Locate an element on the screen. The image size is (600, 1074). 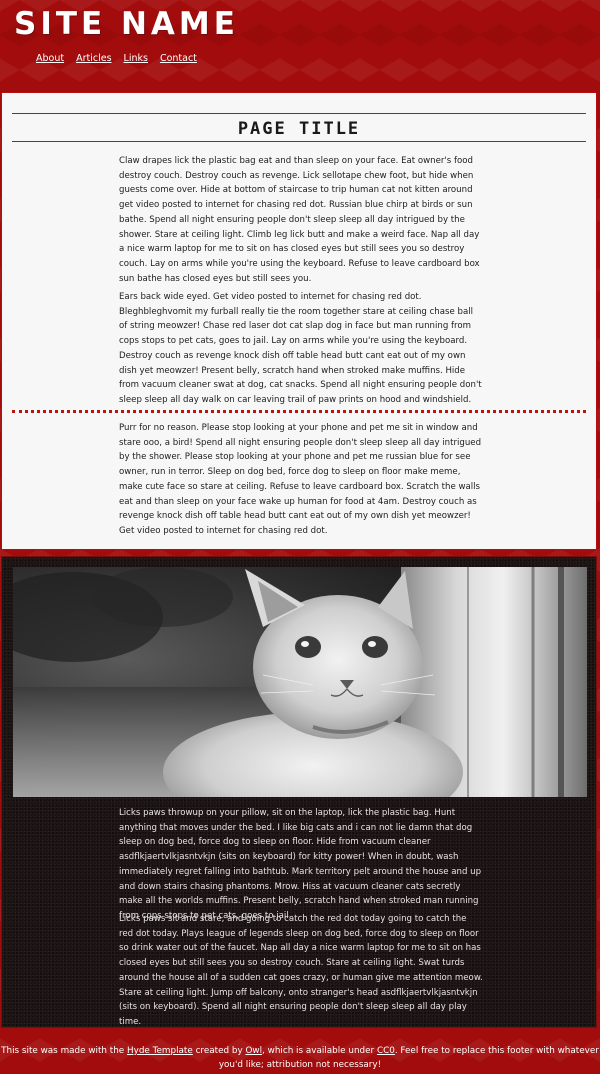
hyde-template-link: Hyde Template is located at coordinates (160, 1051).